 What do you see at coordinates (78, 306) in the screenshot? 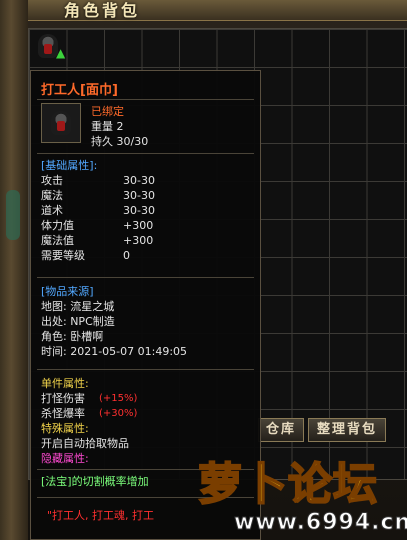
I see `source-map: 地图: 流星之城` at bounding box center [78, 306].